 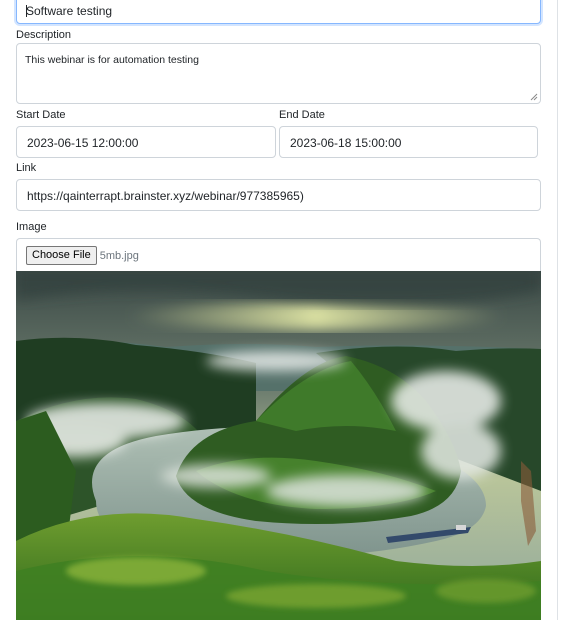 What do you see at coordinates (278, 12) in the screenshot?
I see `title-input: Software testing` at bounding box center [278, 12].